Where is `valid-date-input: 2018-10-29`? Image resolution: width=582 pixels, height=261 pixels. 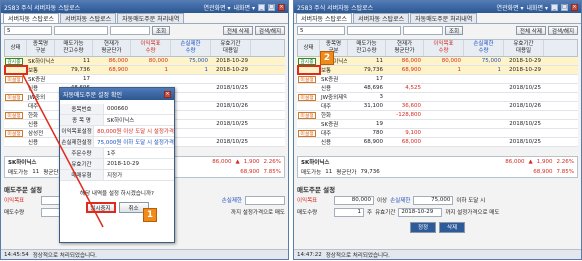 valid-date-input: 2018-10-29 is located at coordinates (420, 212).